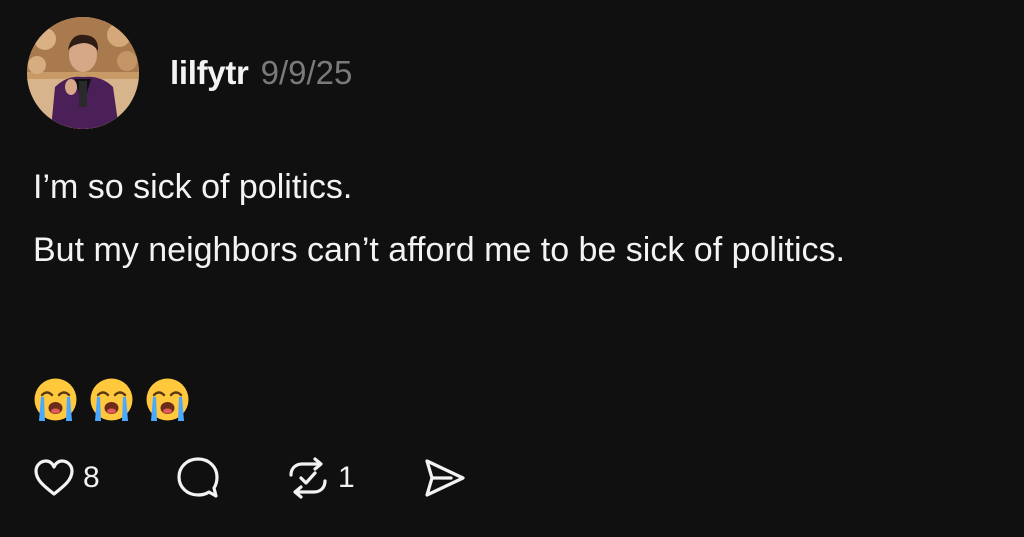  Describe the element at coordinates (91, 477) in the screenshot. I see `like-count: 8` at that location.